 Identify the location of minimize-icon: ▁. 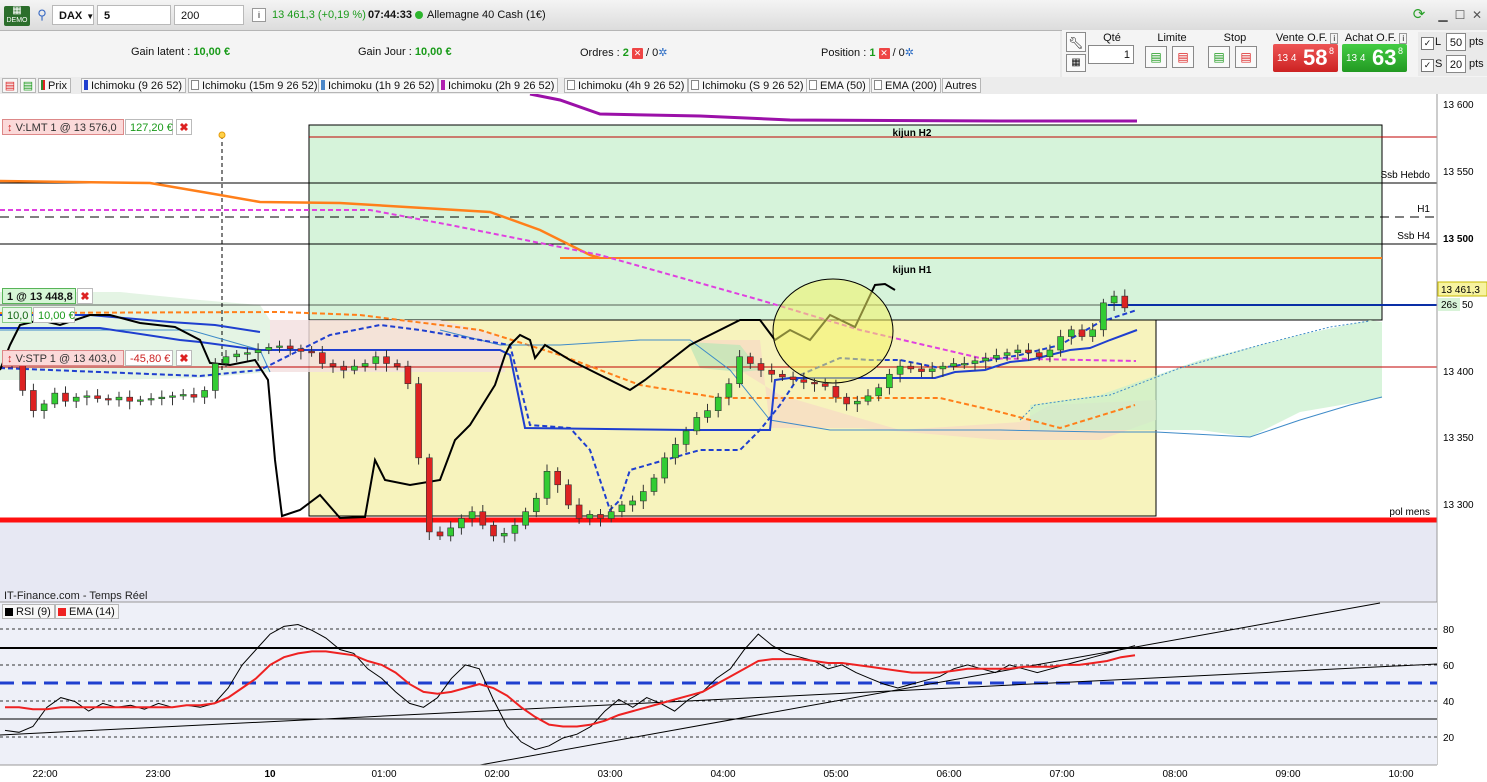
(1443, 15).